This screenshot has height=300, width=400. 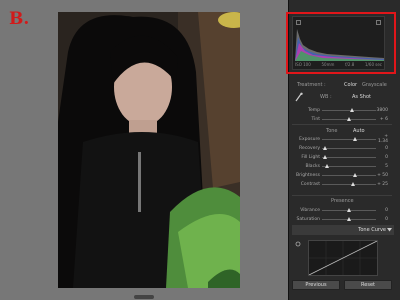 I want to click on target-adjustment-icon, so click(x=298, y=244).